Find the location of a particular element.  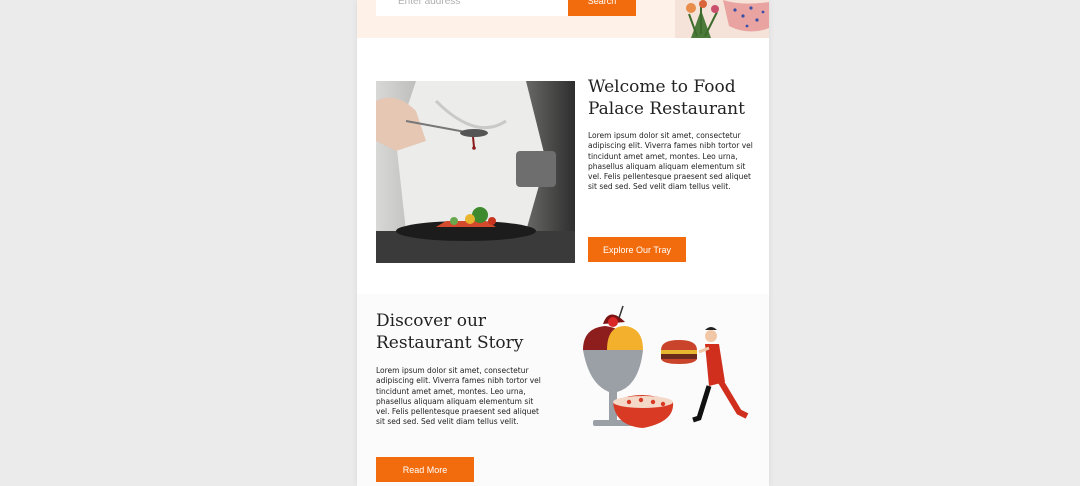

chef-plating-photo is located at coordinates (475, 172).